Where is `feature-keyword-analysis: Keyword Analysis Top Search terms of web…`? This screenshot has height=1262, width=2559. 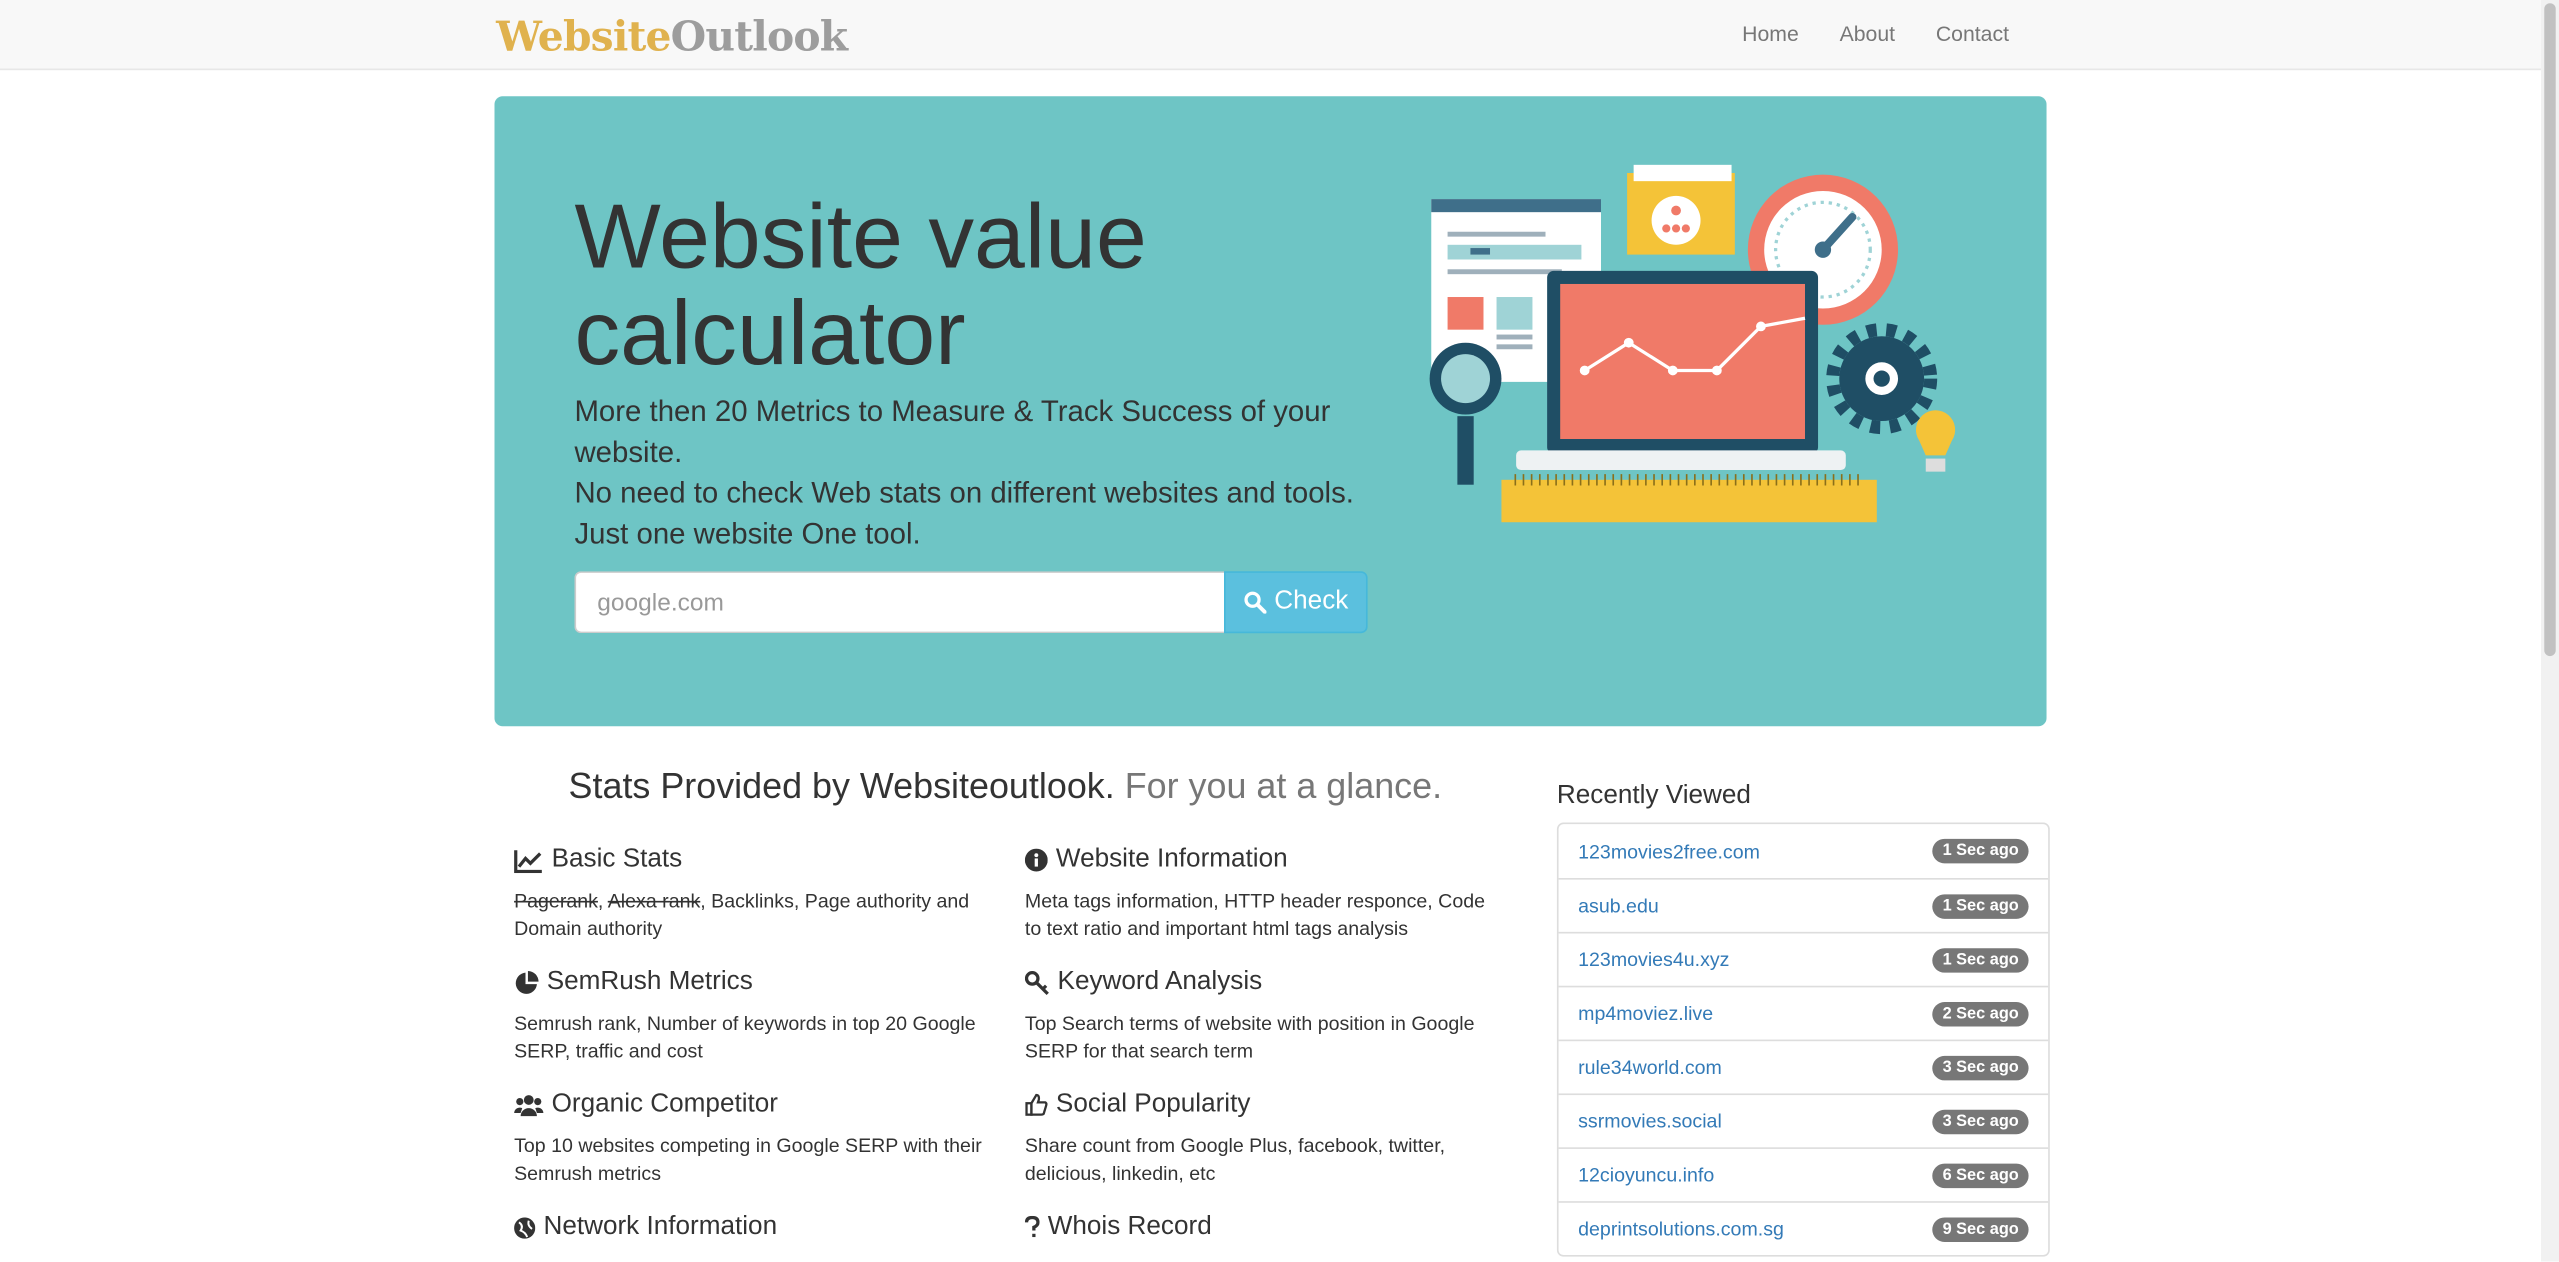
feature-keyword-analysis: Keyword Analysis Top Search terms of web… is located at coordinates (1249, 1015).